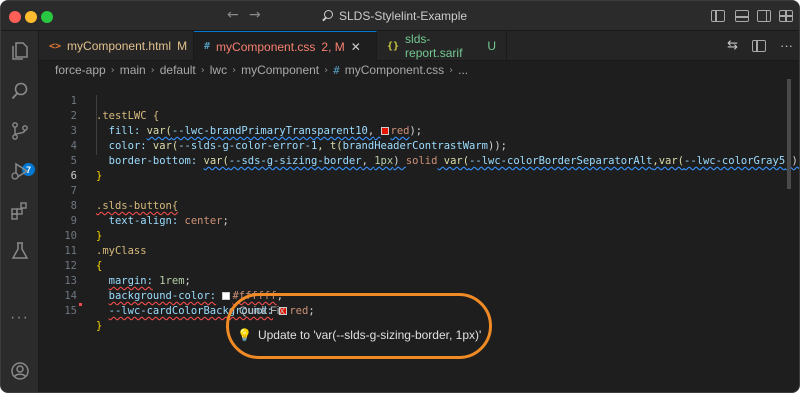 This screenshot has width=800, height=393. What do you see at coordinates (31, 17) in the screenshot?
I see `minimize-window-button` at bounding box center [31, 17].